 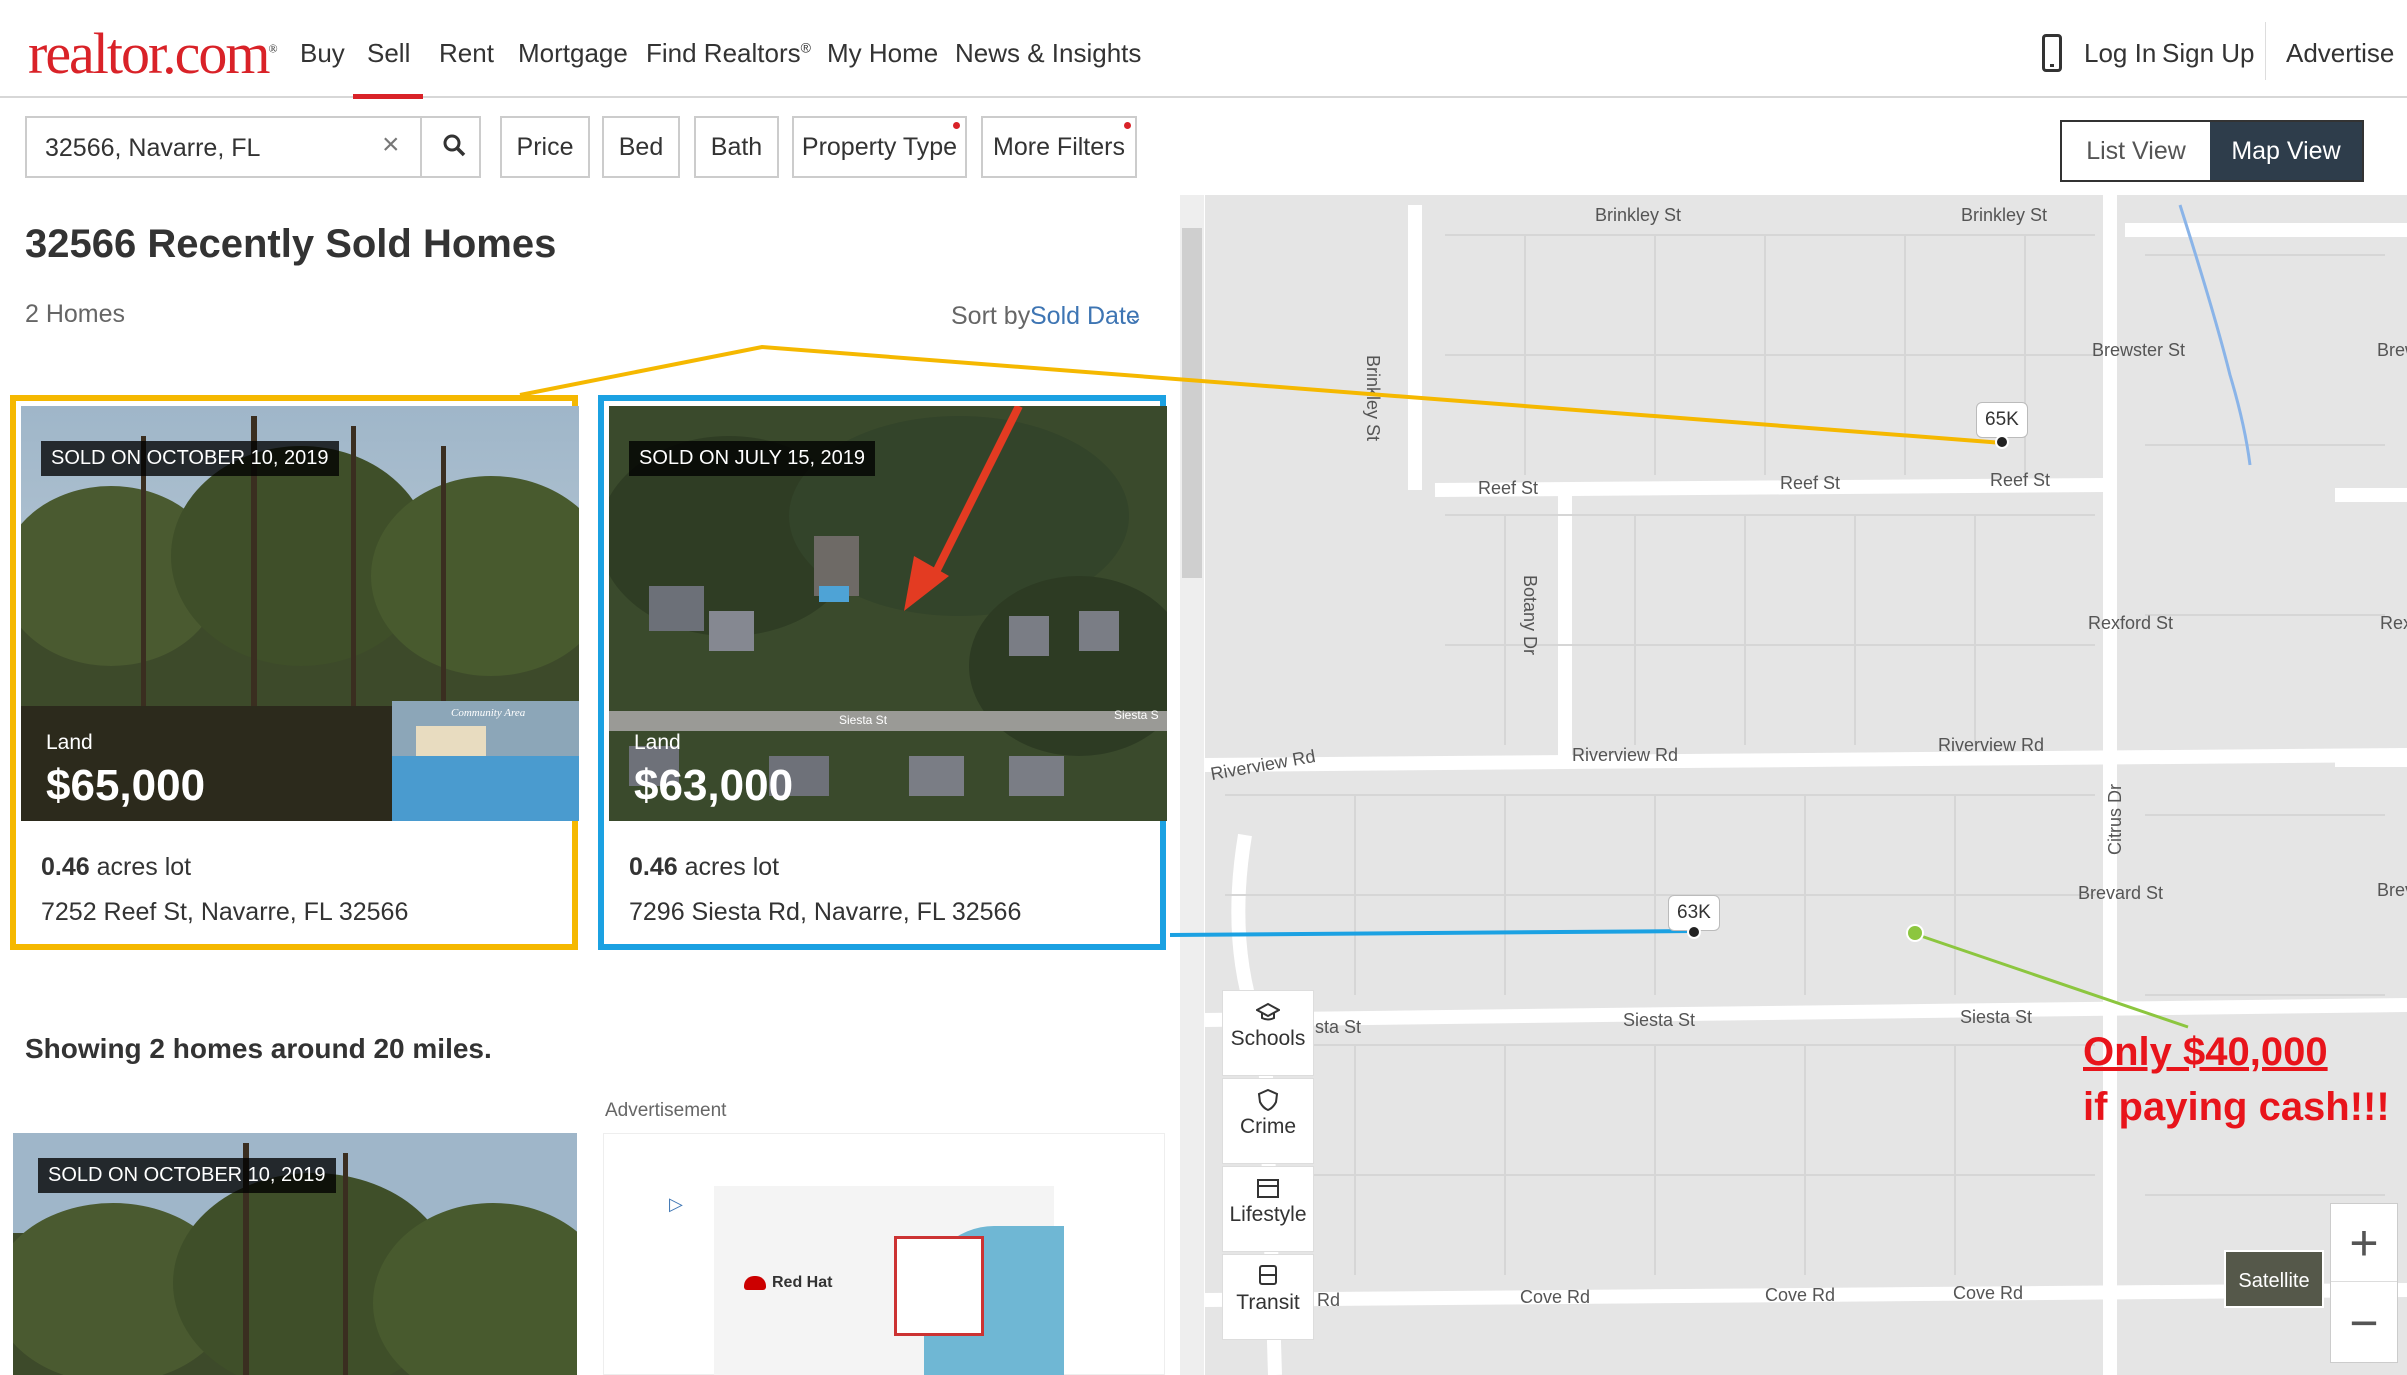 I want to click on listing-address: 7296 Siesta Rd, Navarre, FL 32566, so click(x=825, y=912).